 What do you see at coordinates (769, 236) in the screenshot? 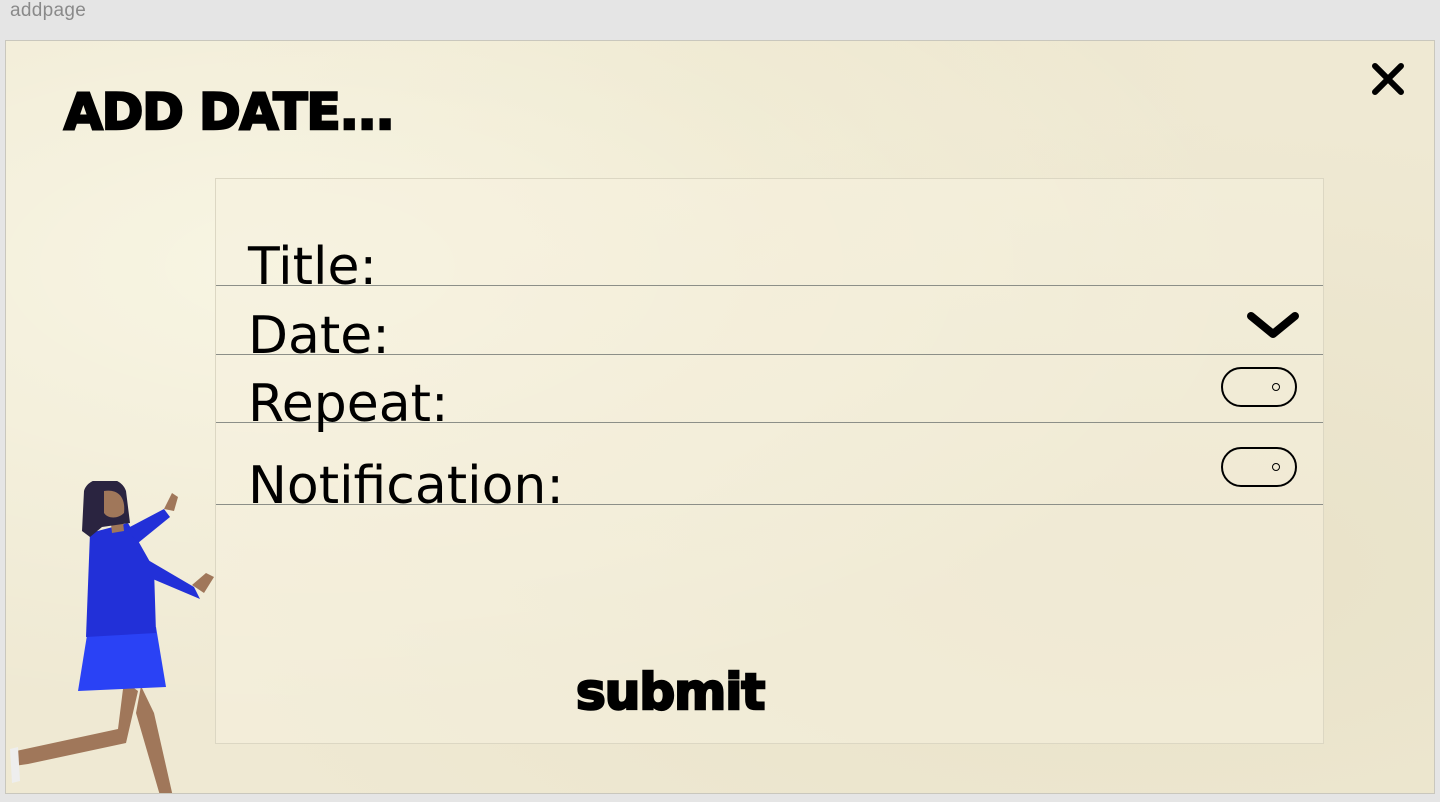
I see `title-field-row: Title:` at bounding box center [769, 236].